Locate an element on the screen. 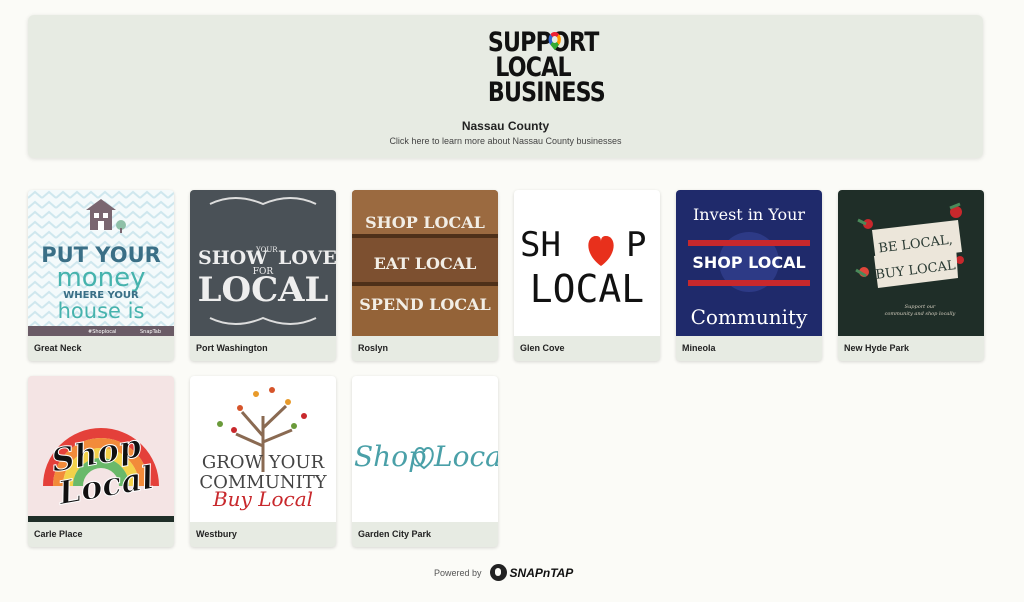 The width and height of the screenshot is (1024, 602). glen-cove-image: SH P LOCAL is located at coordinates (587, 263).